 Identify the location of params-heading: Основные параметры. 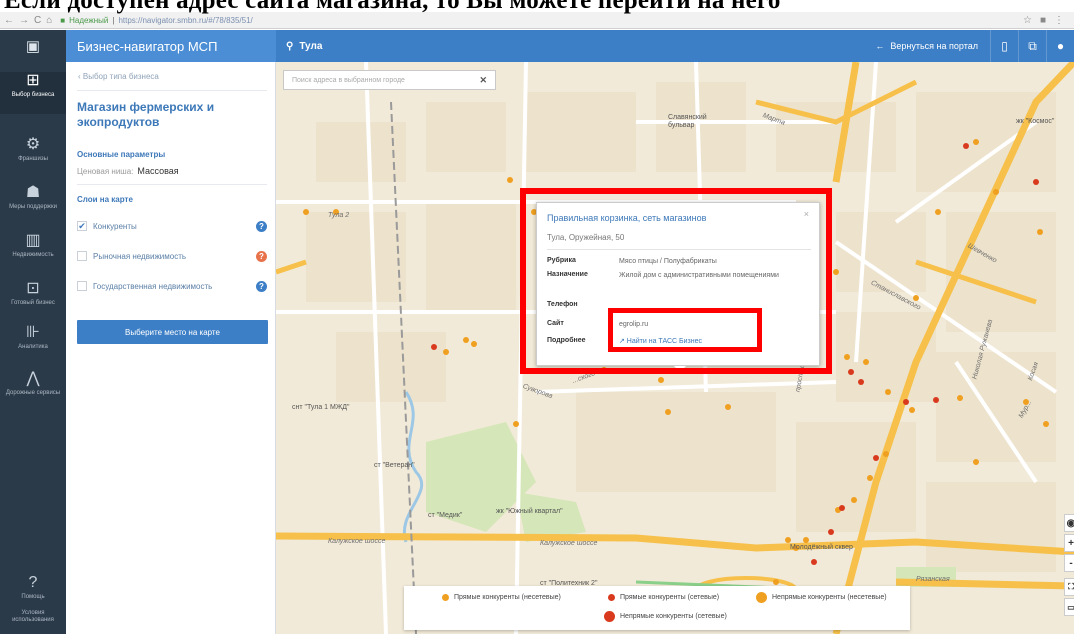
(121, 154).